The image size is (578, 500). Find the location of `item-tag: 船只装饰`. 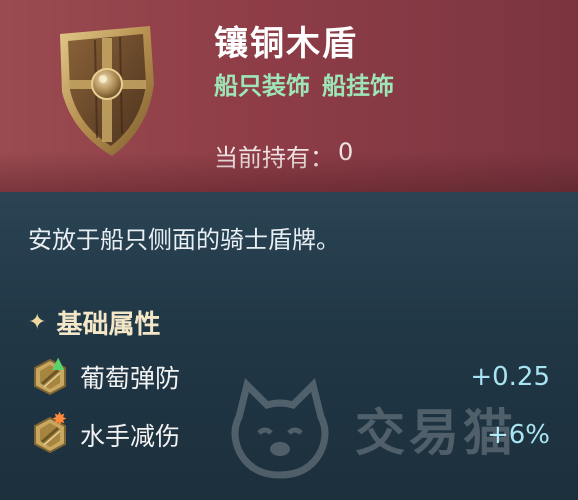

item-tag: 船只装饰 is located at coordinates (262, 86).